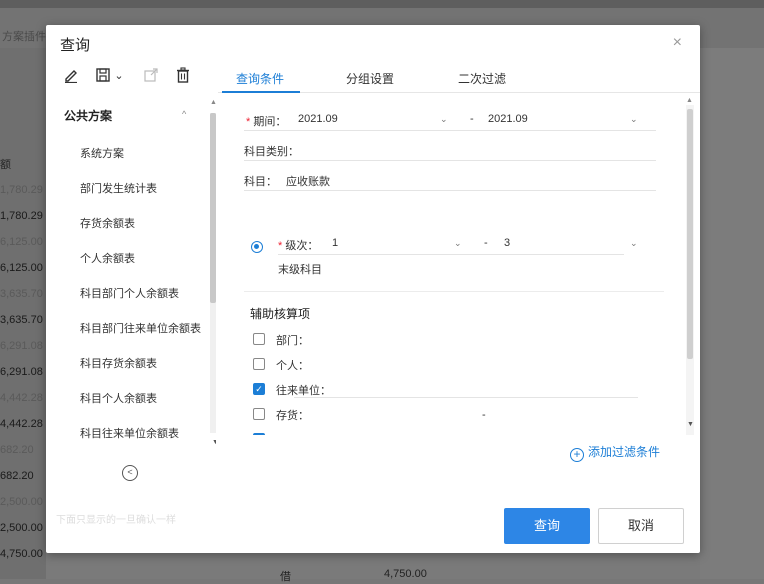  What do you see at coordinates (71, 76) in the screenshot?
I see `pencil-icon` at bounding box center [71, 76].